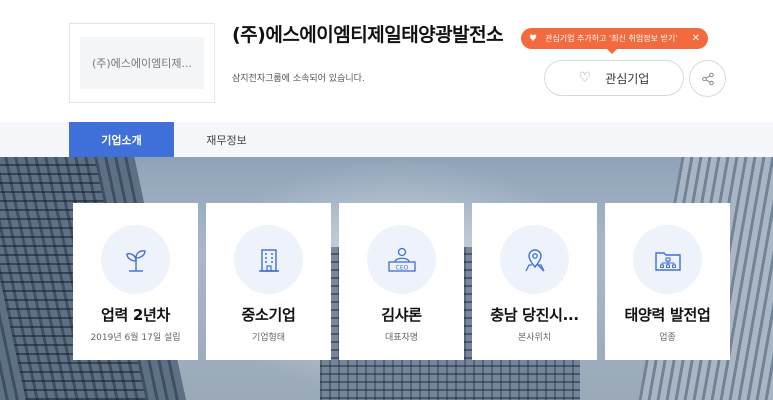  I want to click on card-business-age: 업력 2년차 2019년 6월 17일 설립, so click(135, 281).